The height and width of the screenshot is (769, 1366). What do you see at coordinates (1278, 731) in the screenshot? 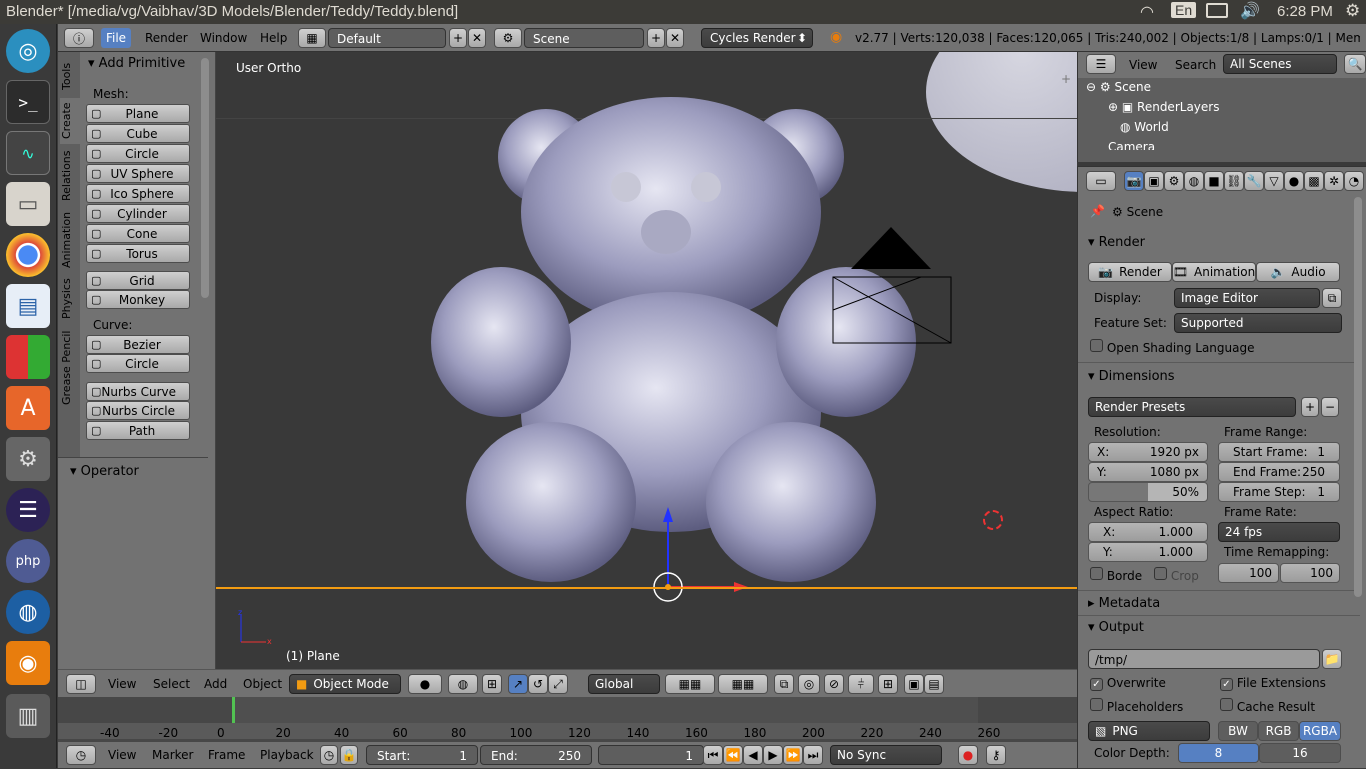
I see `color-mode-rgb: RGB` at bounding box center [1278, 731].